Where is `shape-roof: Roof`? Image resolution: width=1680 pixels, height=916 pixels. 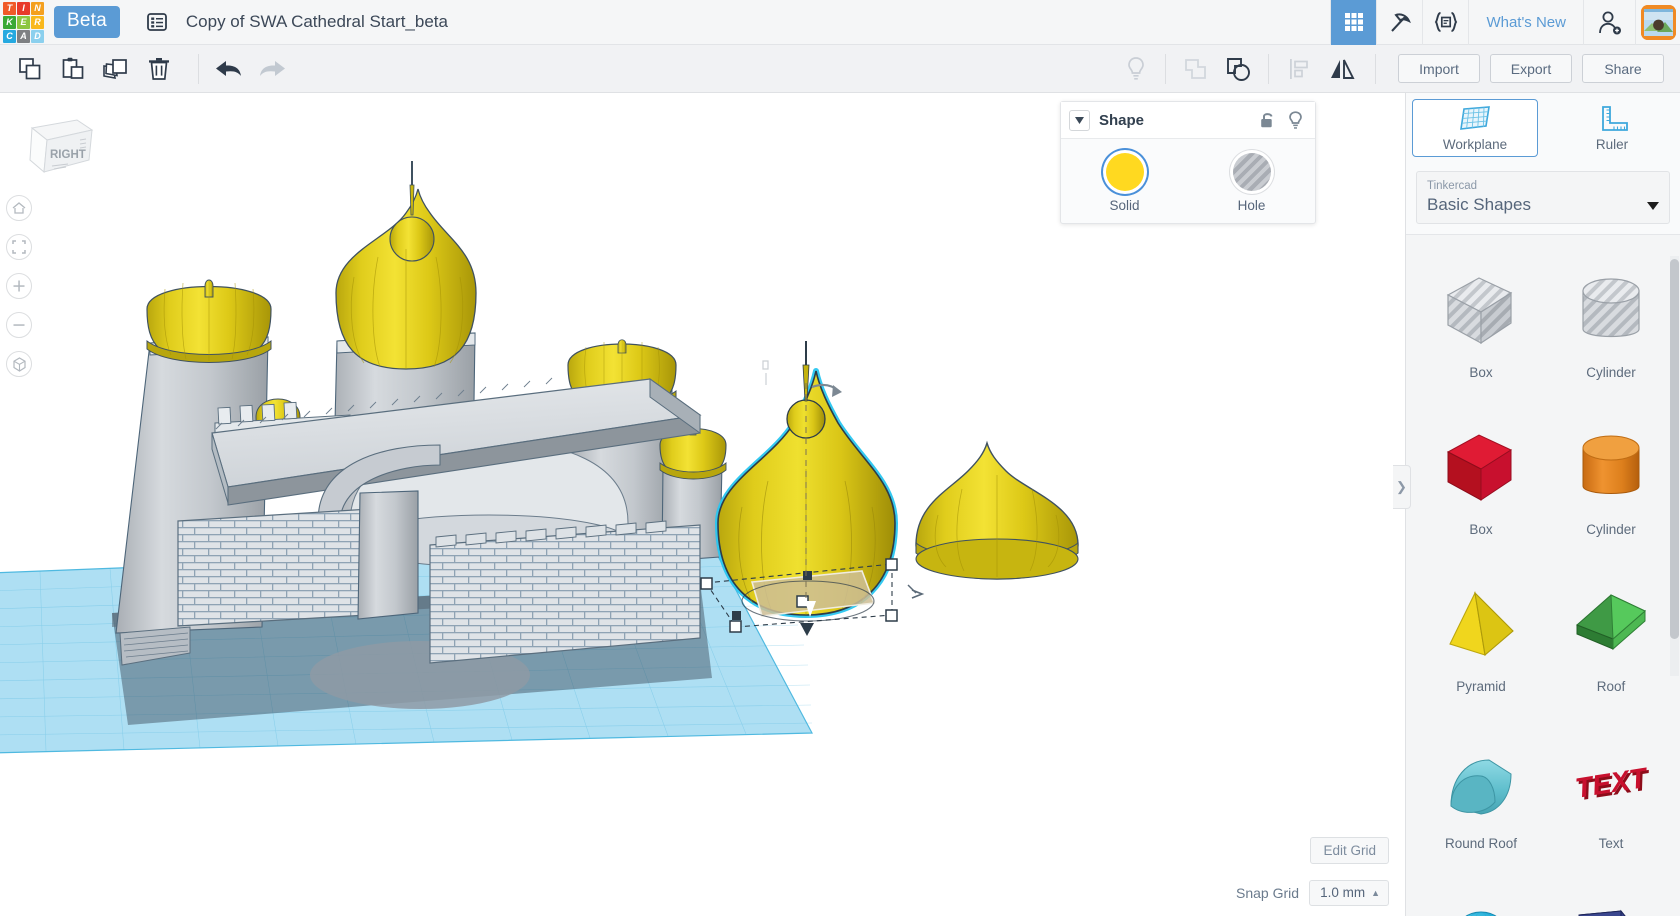 shape-roof: Roof is located at coordinates (1611, 639).